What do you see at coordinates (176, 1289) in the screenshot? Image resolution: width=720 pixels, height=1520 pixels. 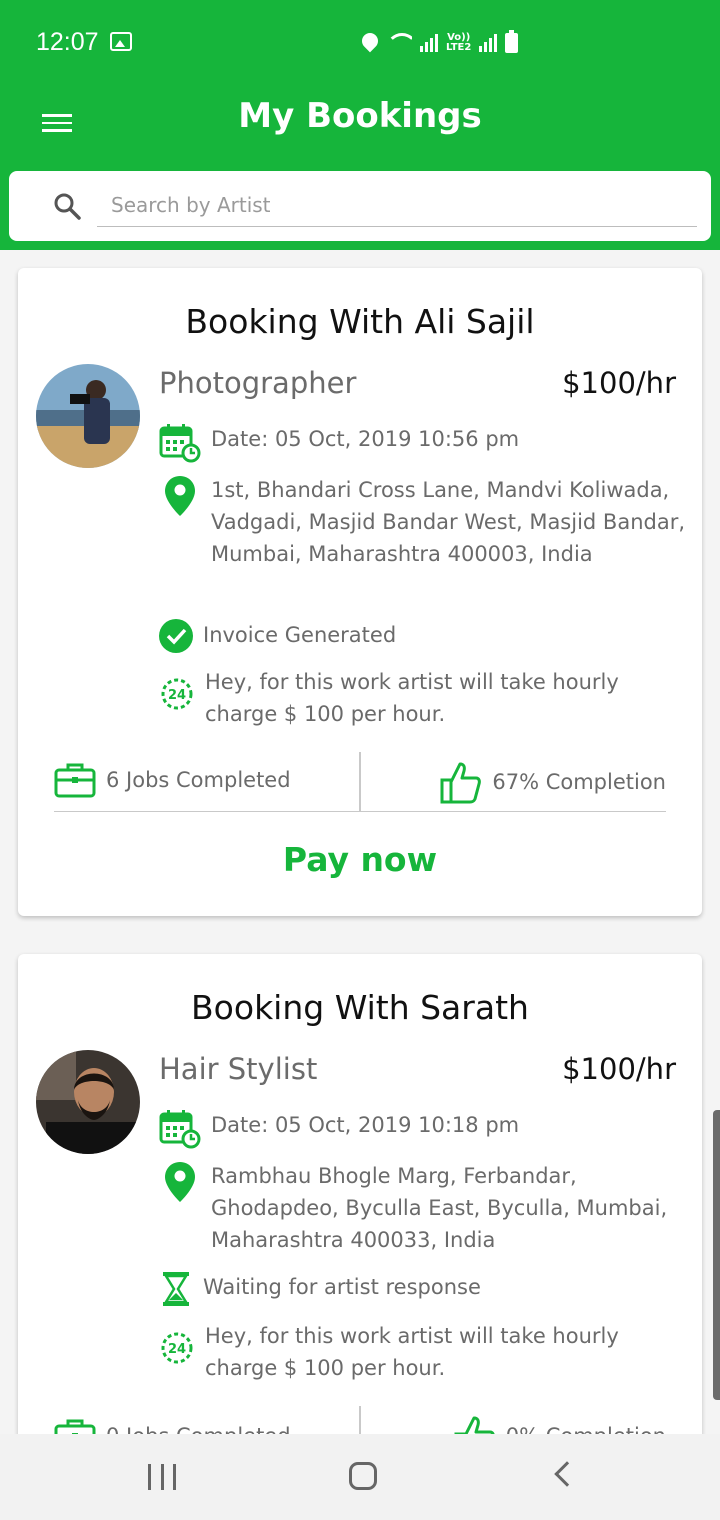 I see `hourglass-icon` at bounding box center [176, 1289].